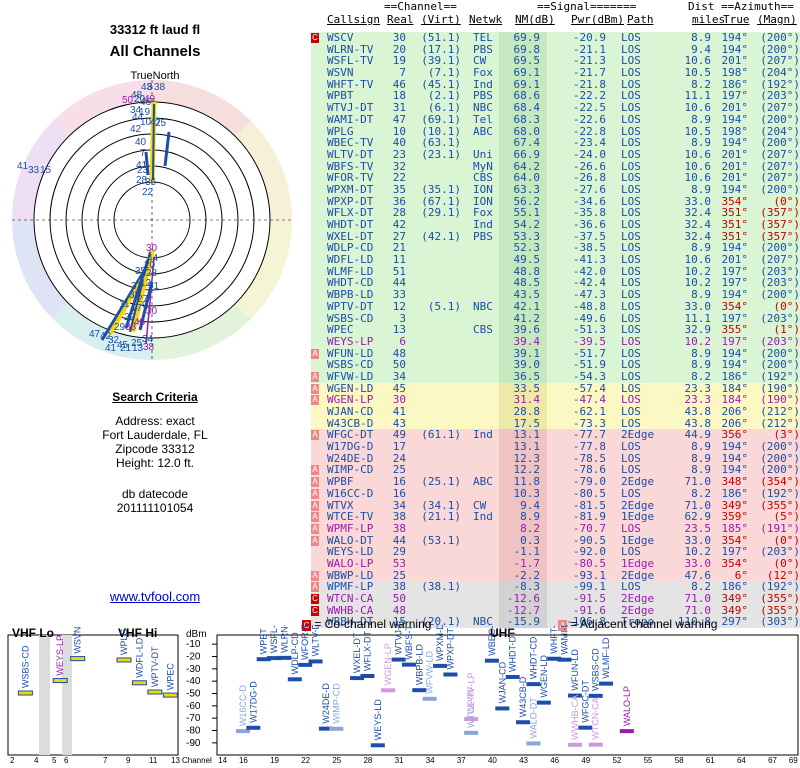 Image resolution: width=800 pixels, height=768 pixels. What do you see at coordinates (596, 718) in the screenshot?
I see `spectrum-bar-label: WTCN-CA` at bounding box center [596, 718].